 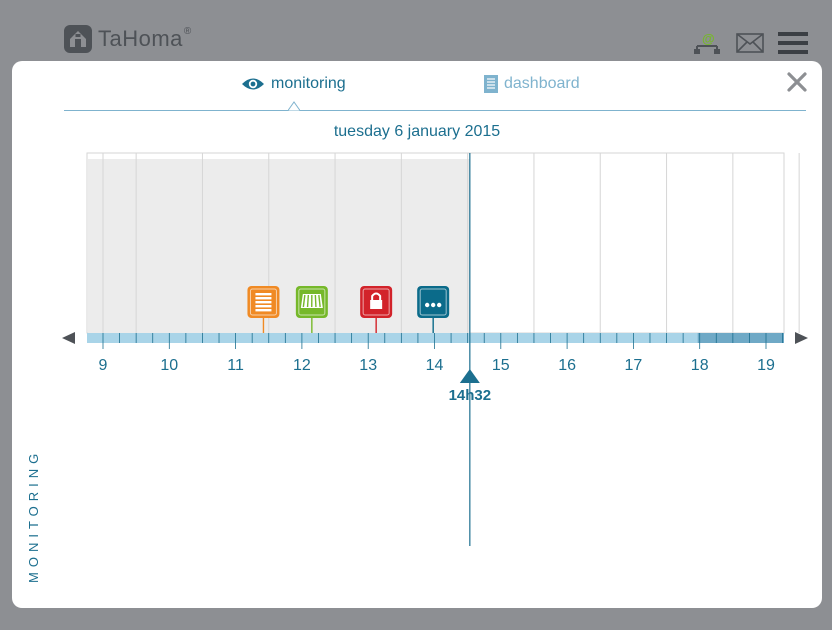 I want to click on side-label: MONITORING, so click(x=33, y=515).